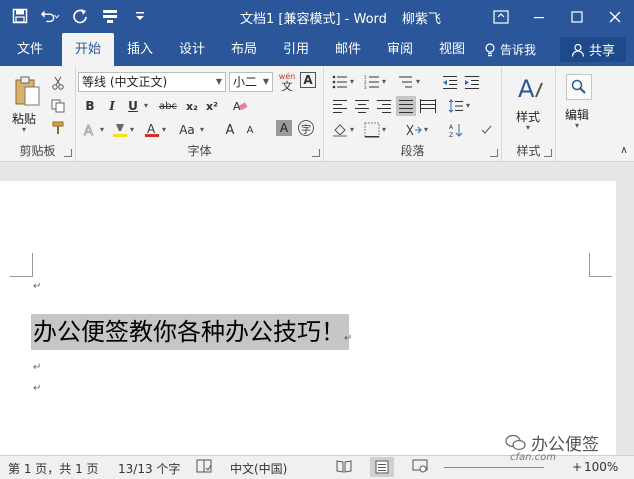 The height and width of the screenshot is (479, 634). Describe the element at coordinates (149, 468) in the screenshot. I see `word-count: 13/13 个字` at that location.